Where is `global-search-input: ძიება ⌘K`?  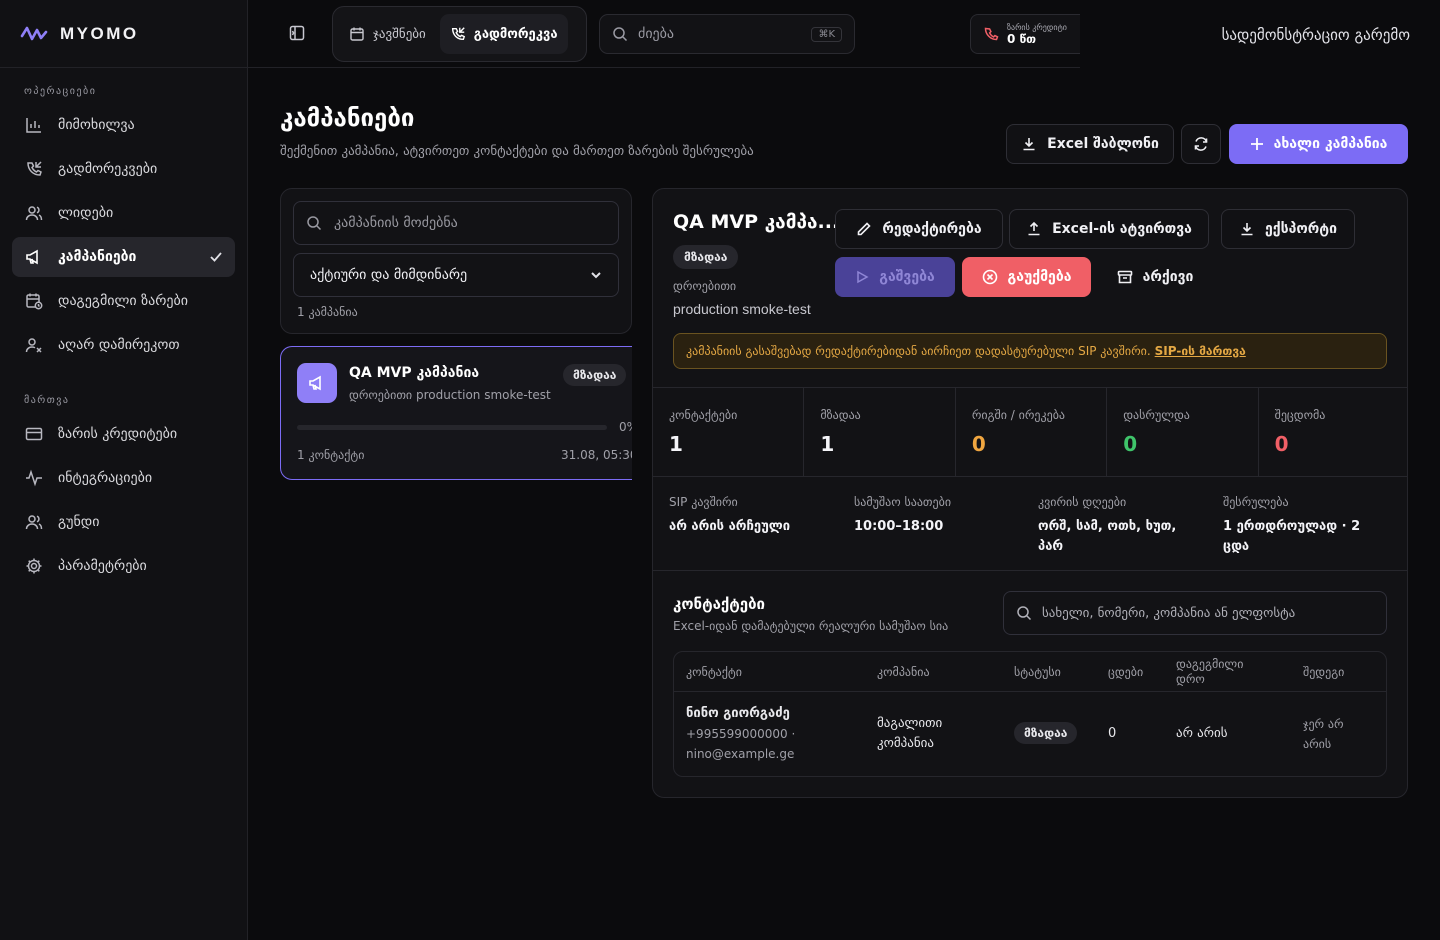 global-search-input: ძიება ⌘K is located at coordinates (727, 34).